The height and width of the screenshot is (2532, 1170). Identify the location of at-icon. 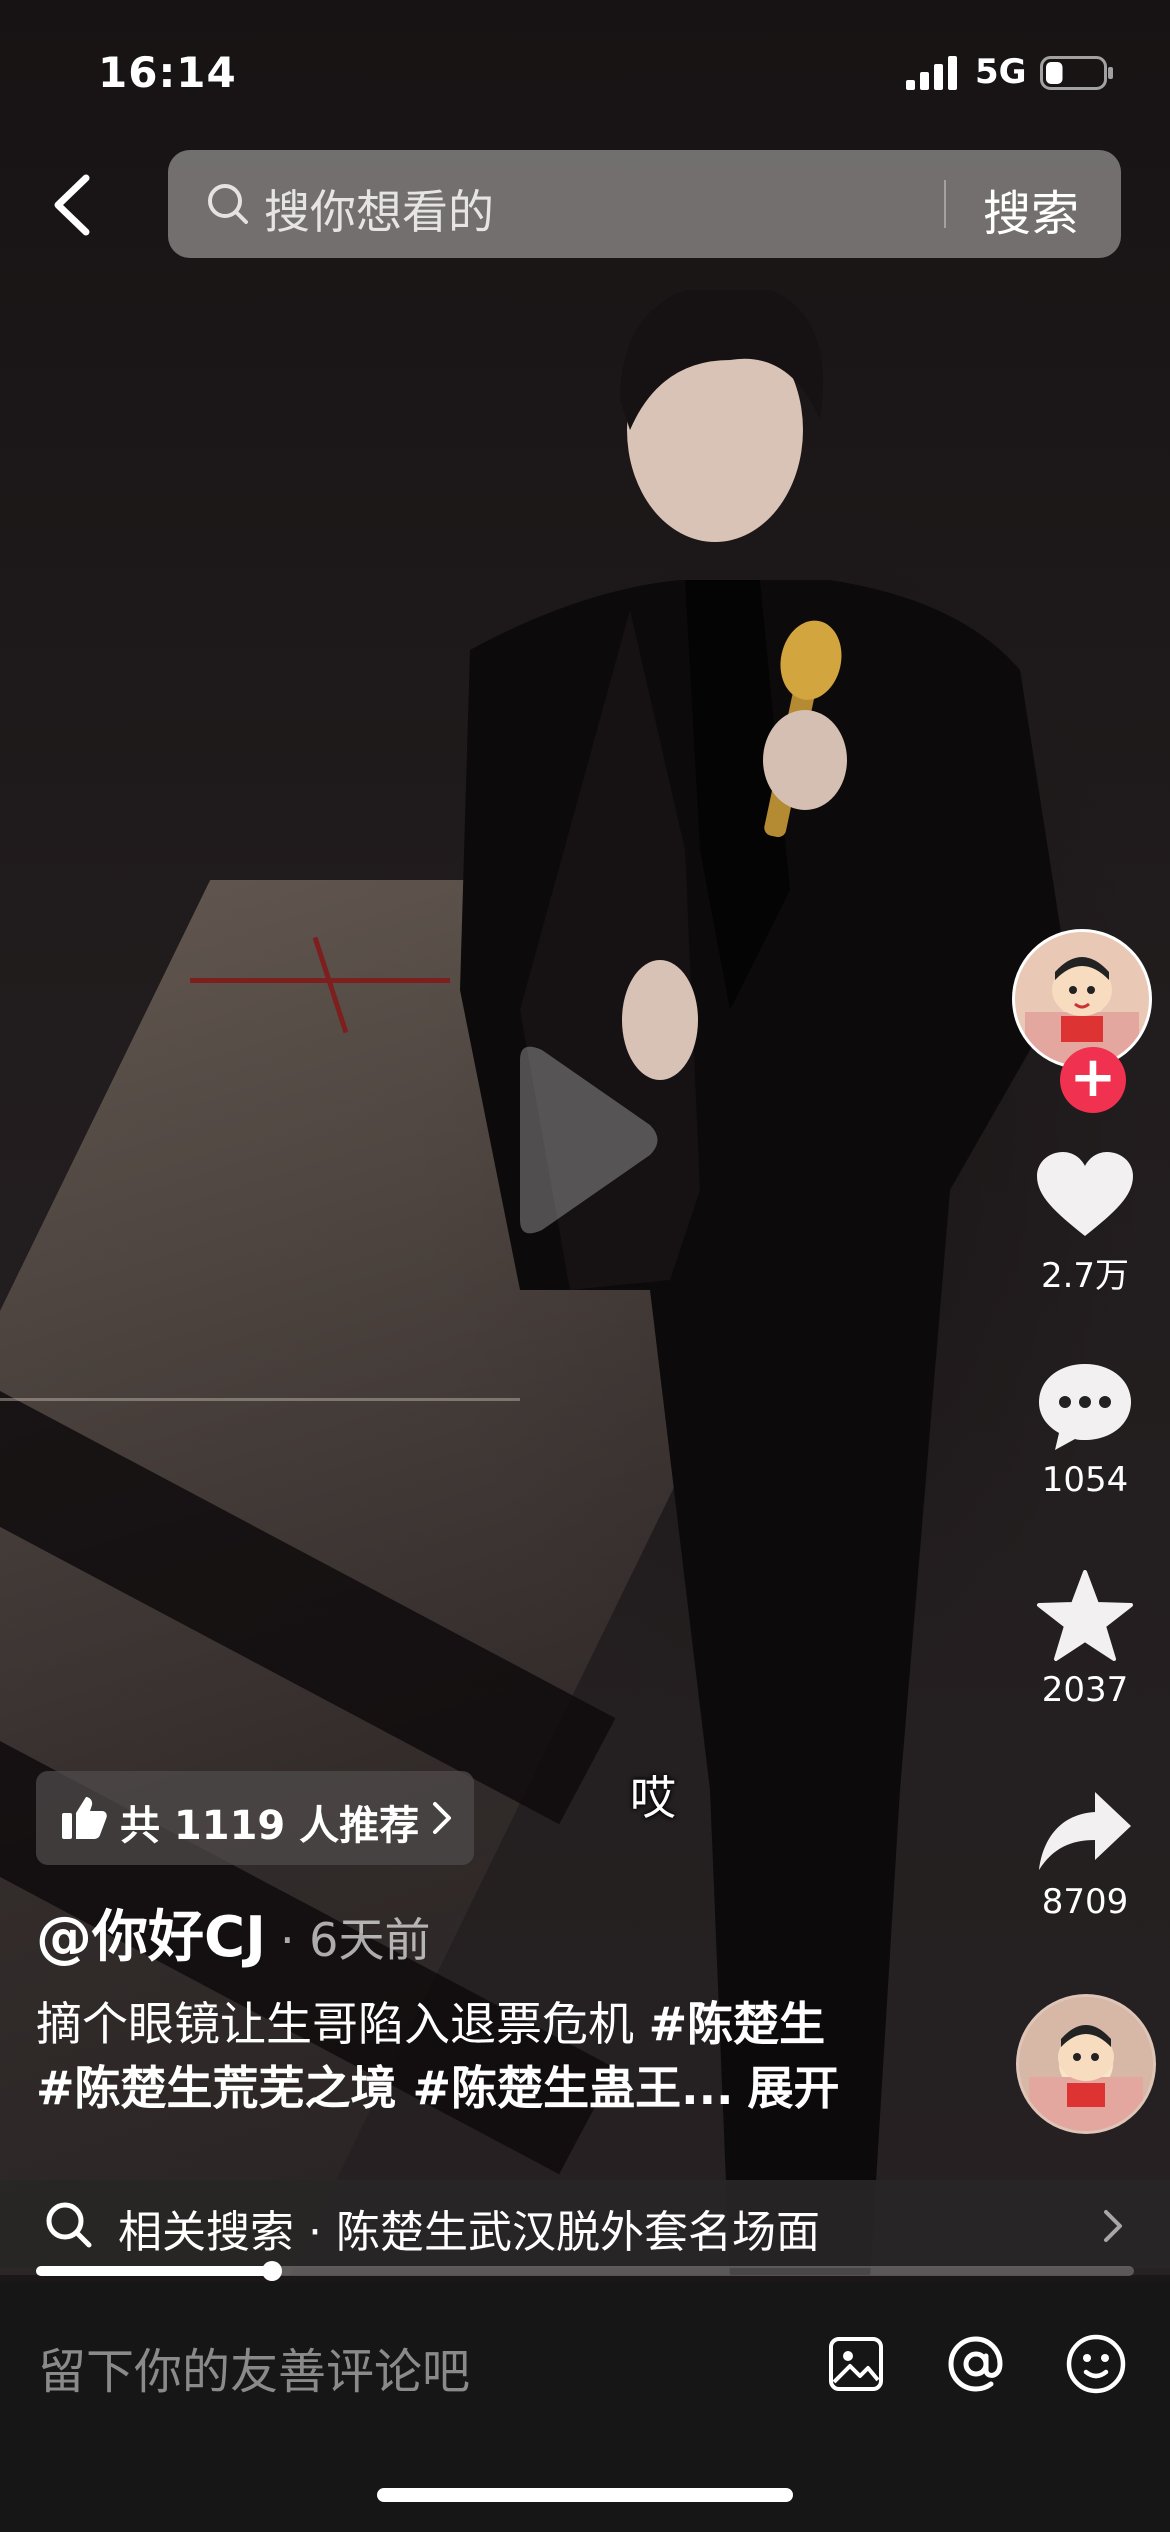
(976, 2364).